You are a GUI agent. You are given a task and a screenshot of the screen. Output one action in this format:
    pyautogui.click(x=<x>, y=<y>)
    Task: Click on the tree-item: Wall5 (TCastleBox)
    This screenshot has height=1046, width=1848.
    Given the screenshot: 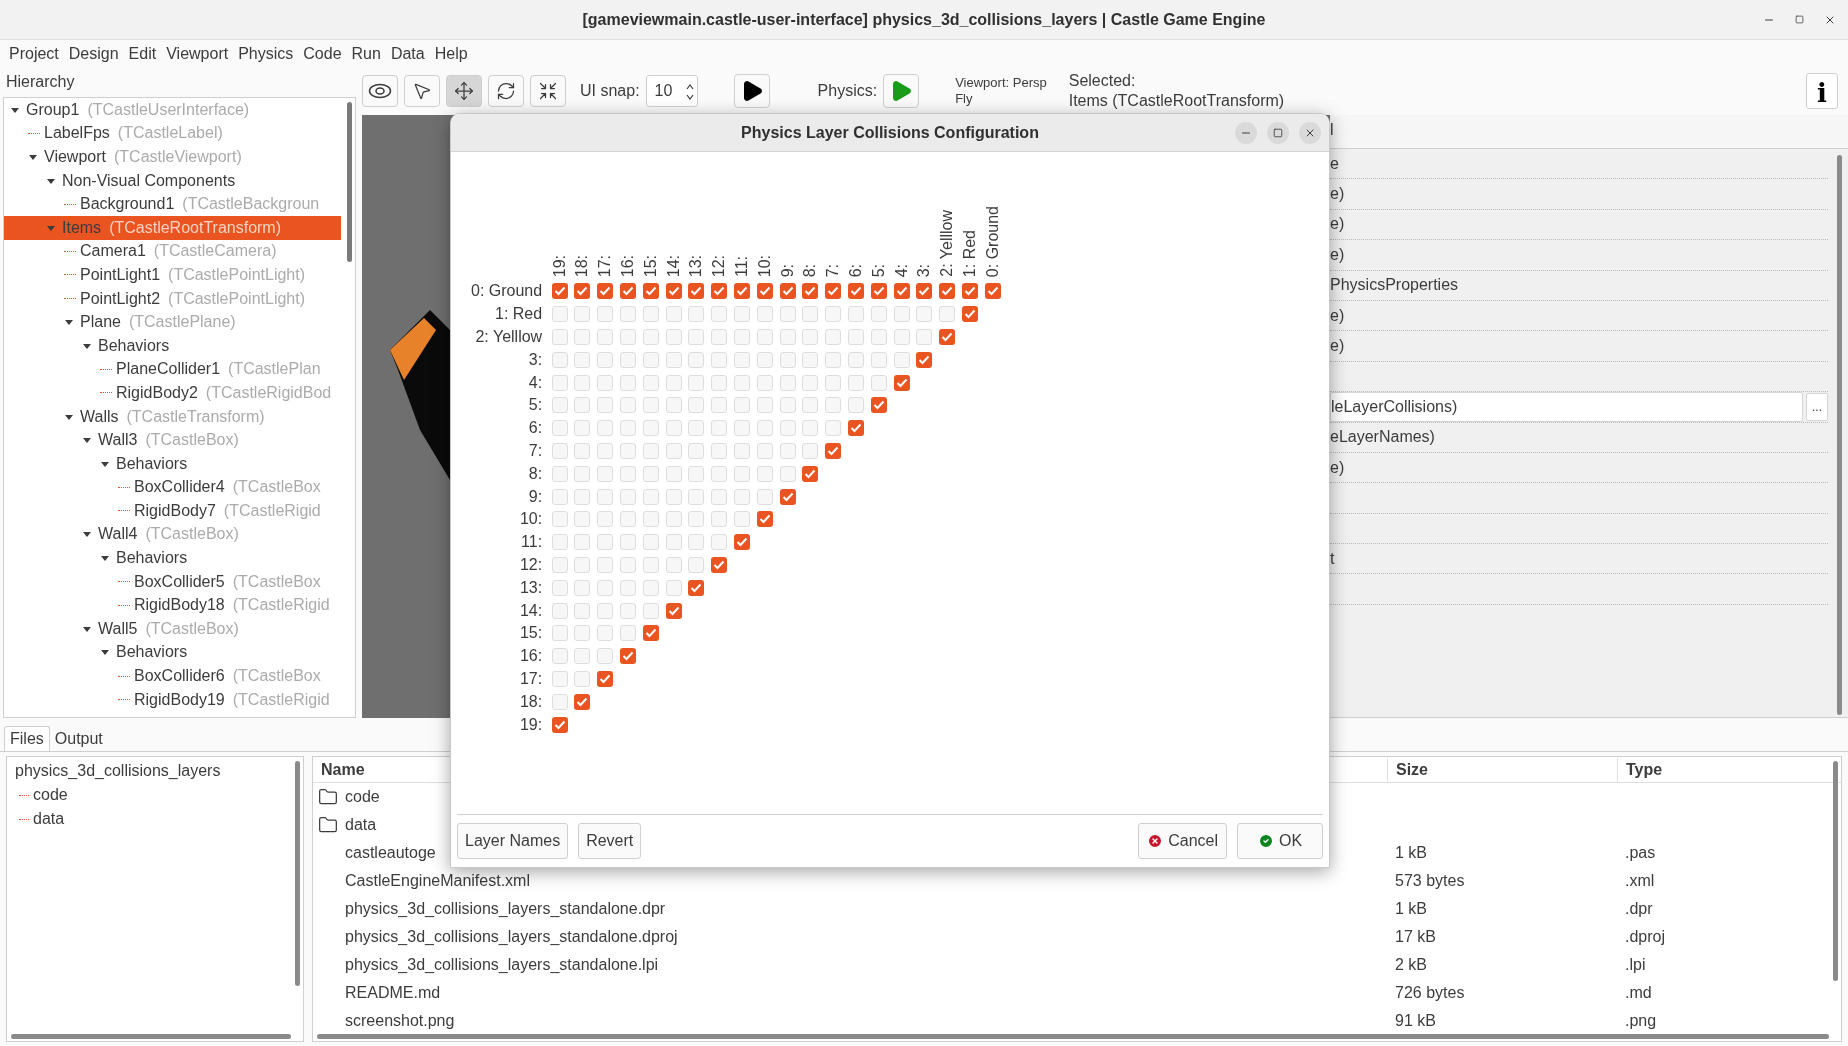 What is the action you would take?
    pyautogui.click(x=172, y=629)
    